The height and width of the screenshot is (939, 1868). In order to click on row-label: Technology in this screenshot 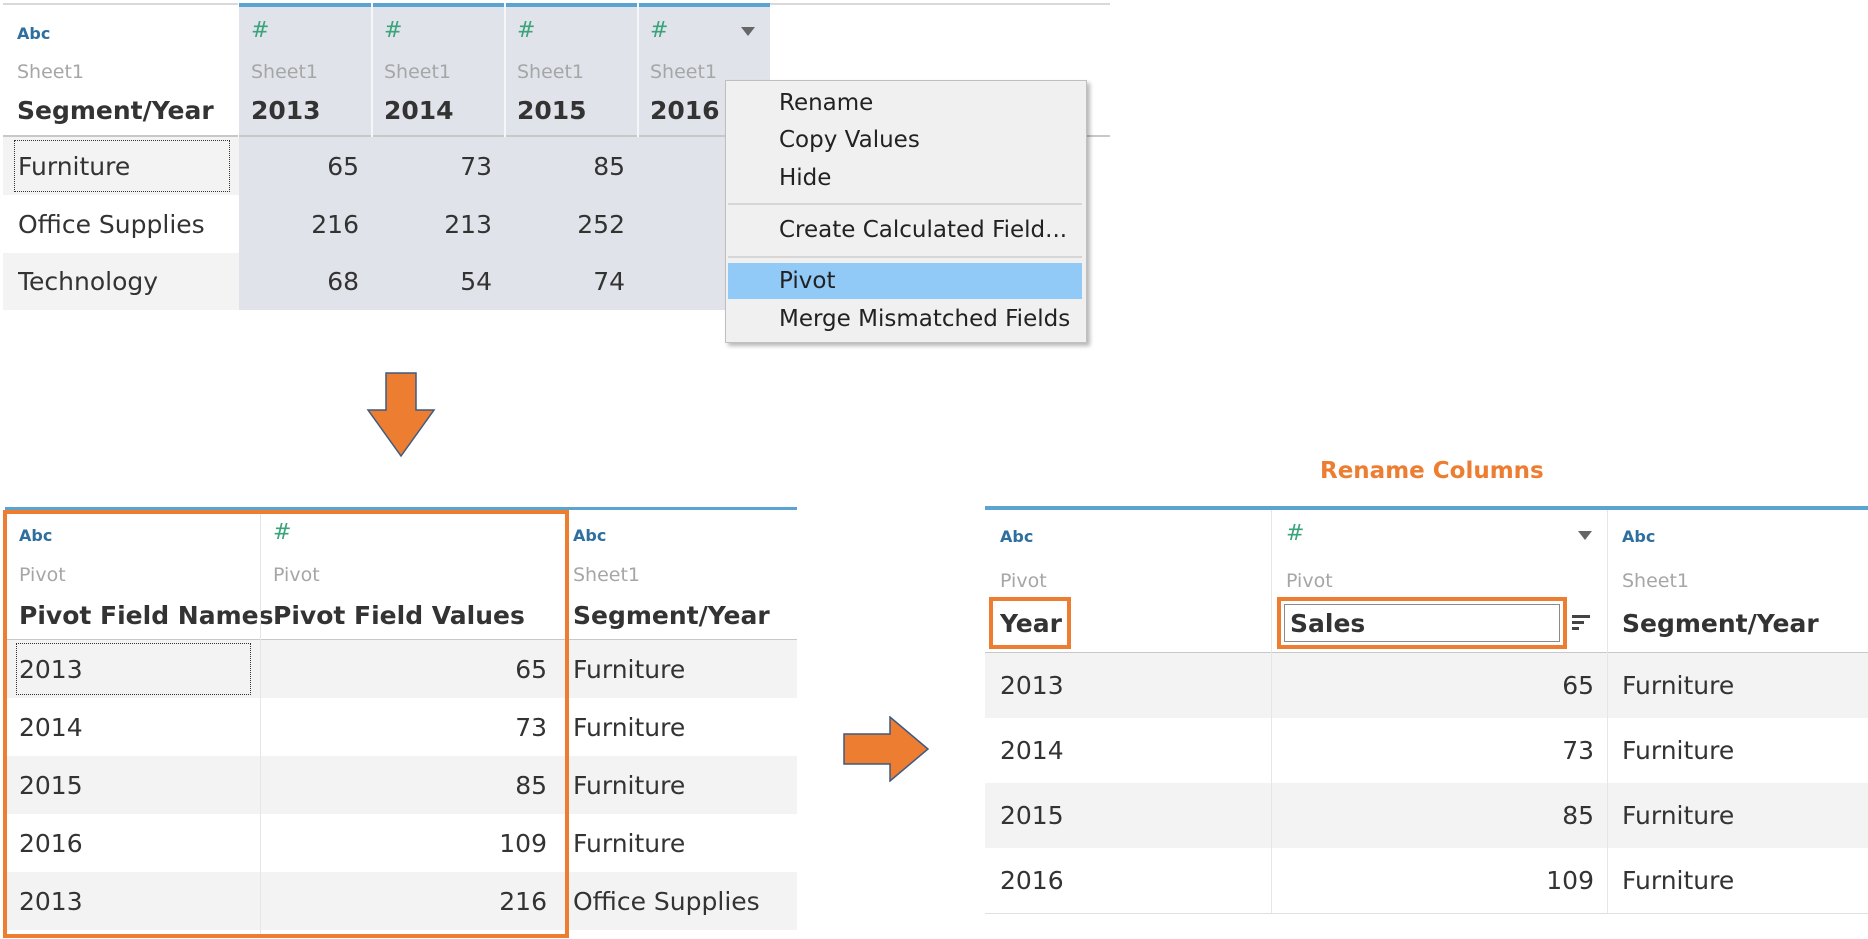, I will do `click(88, 281)`.